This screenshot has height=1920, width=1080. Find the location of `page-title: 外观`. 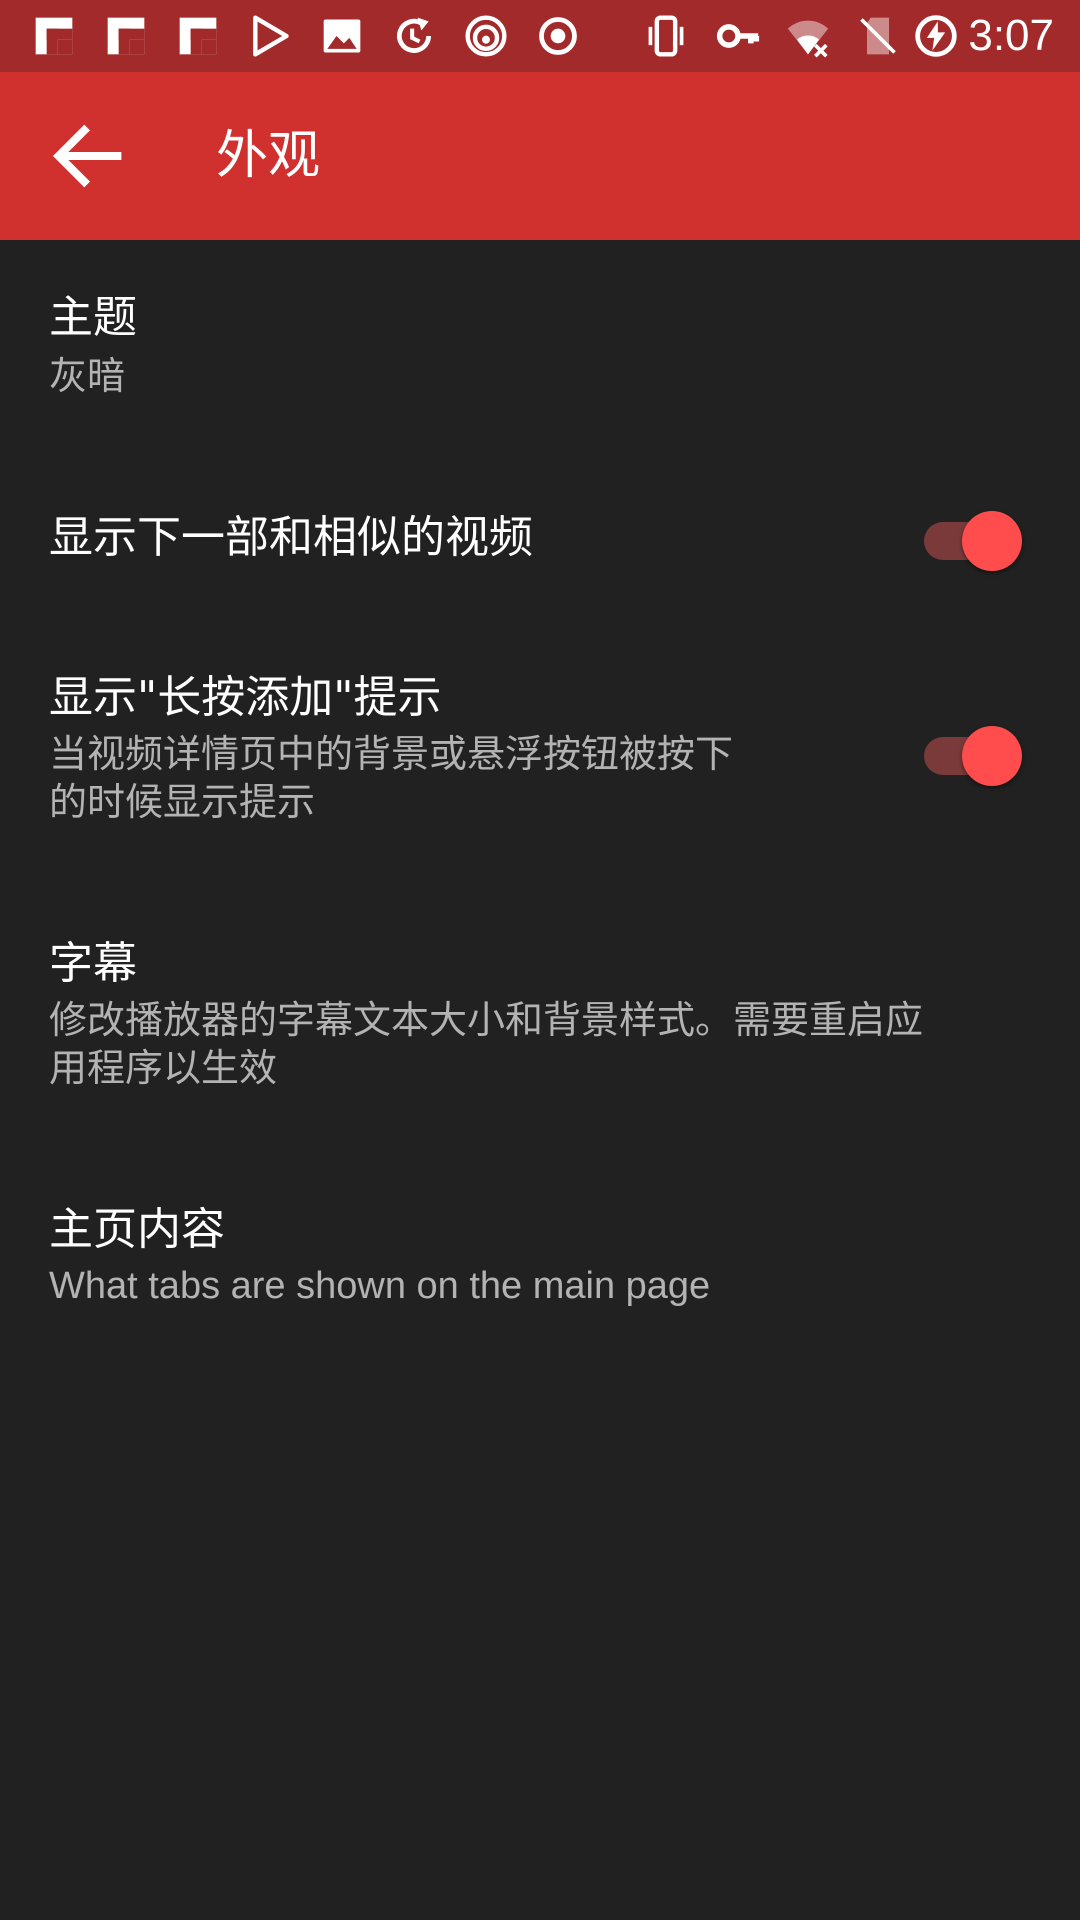

page-title: 外观 is located at coordinates (268, 156).